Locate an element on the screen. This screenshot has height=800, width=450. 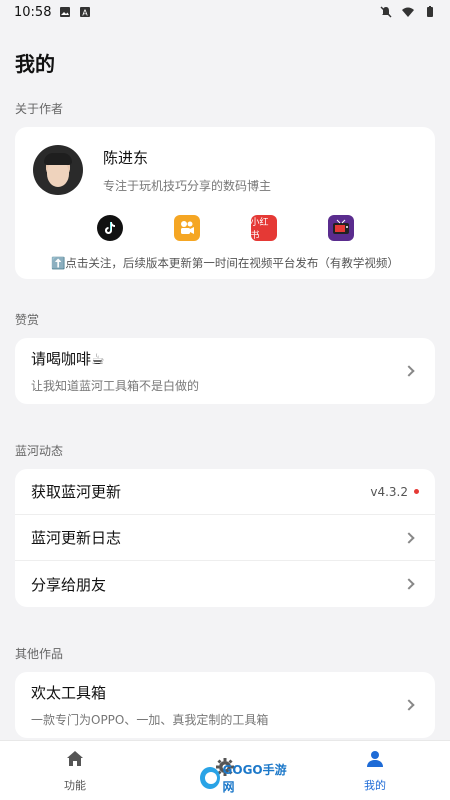
watermark-icon is located at coordinates (210, 778).